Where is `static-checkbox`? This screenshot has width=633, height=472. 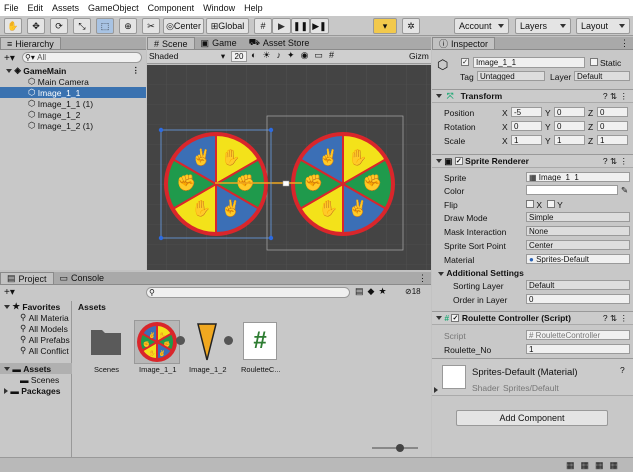
static-checkbox is located at coordinates (594, 62).